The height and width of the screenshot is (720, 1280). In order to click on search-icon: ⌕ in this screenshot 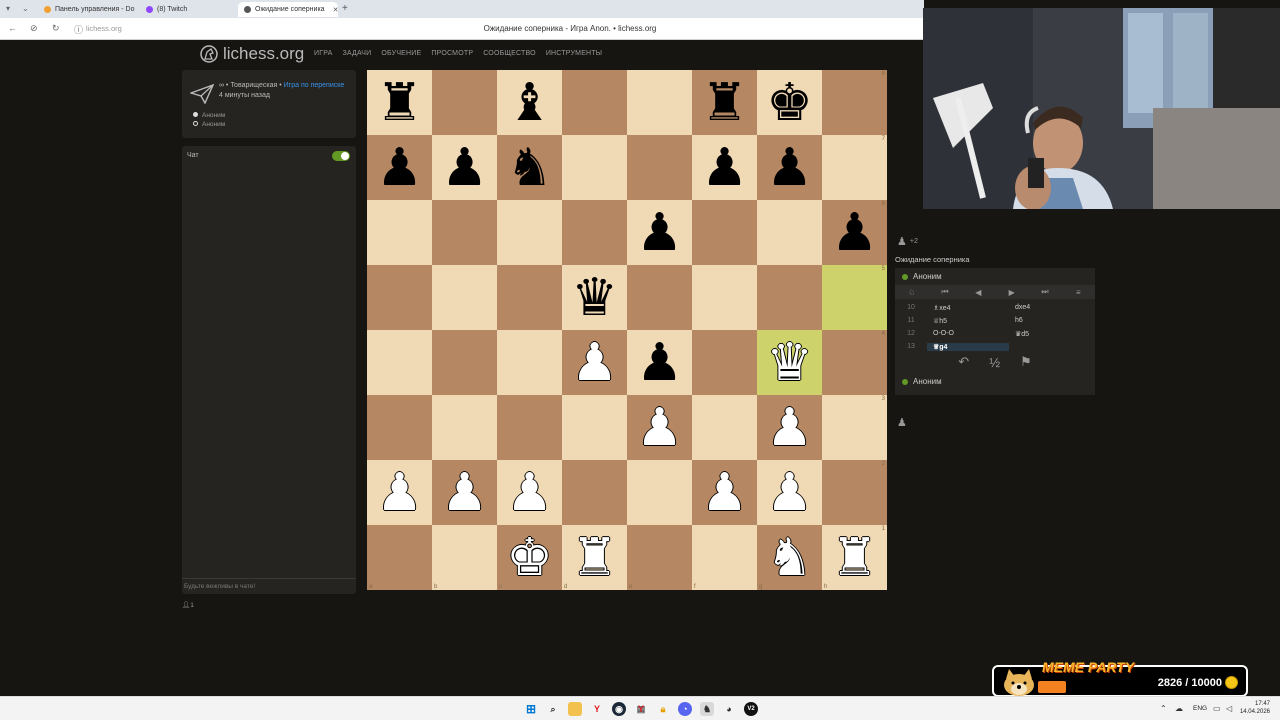, I will do `click(553, 709)`.